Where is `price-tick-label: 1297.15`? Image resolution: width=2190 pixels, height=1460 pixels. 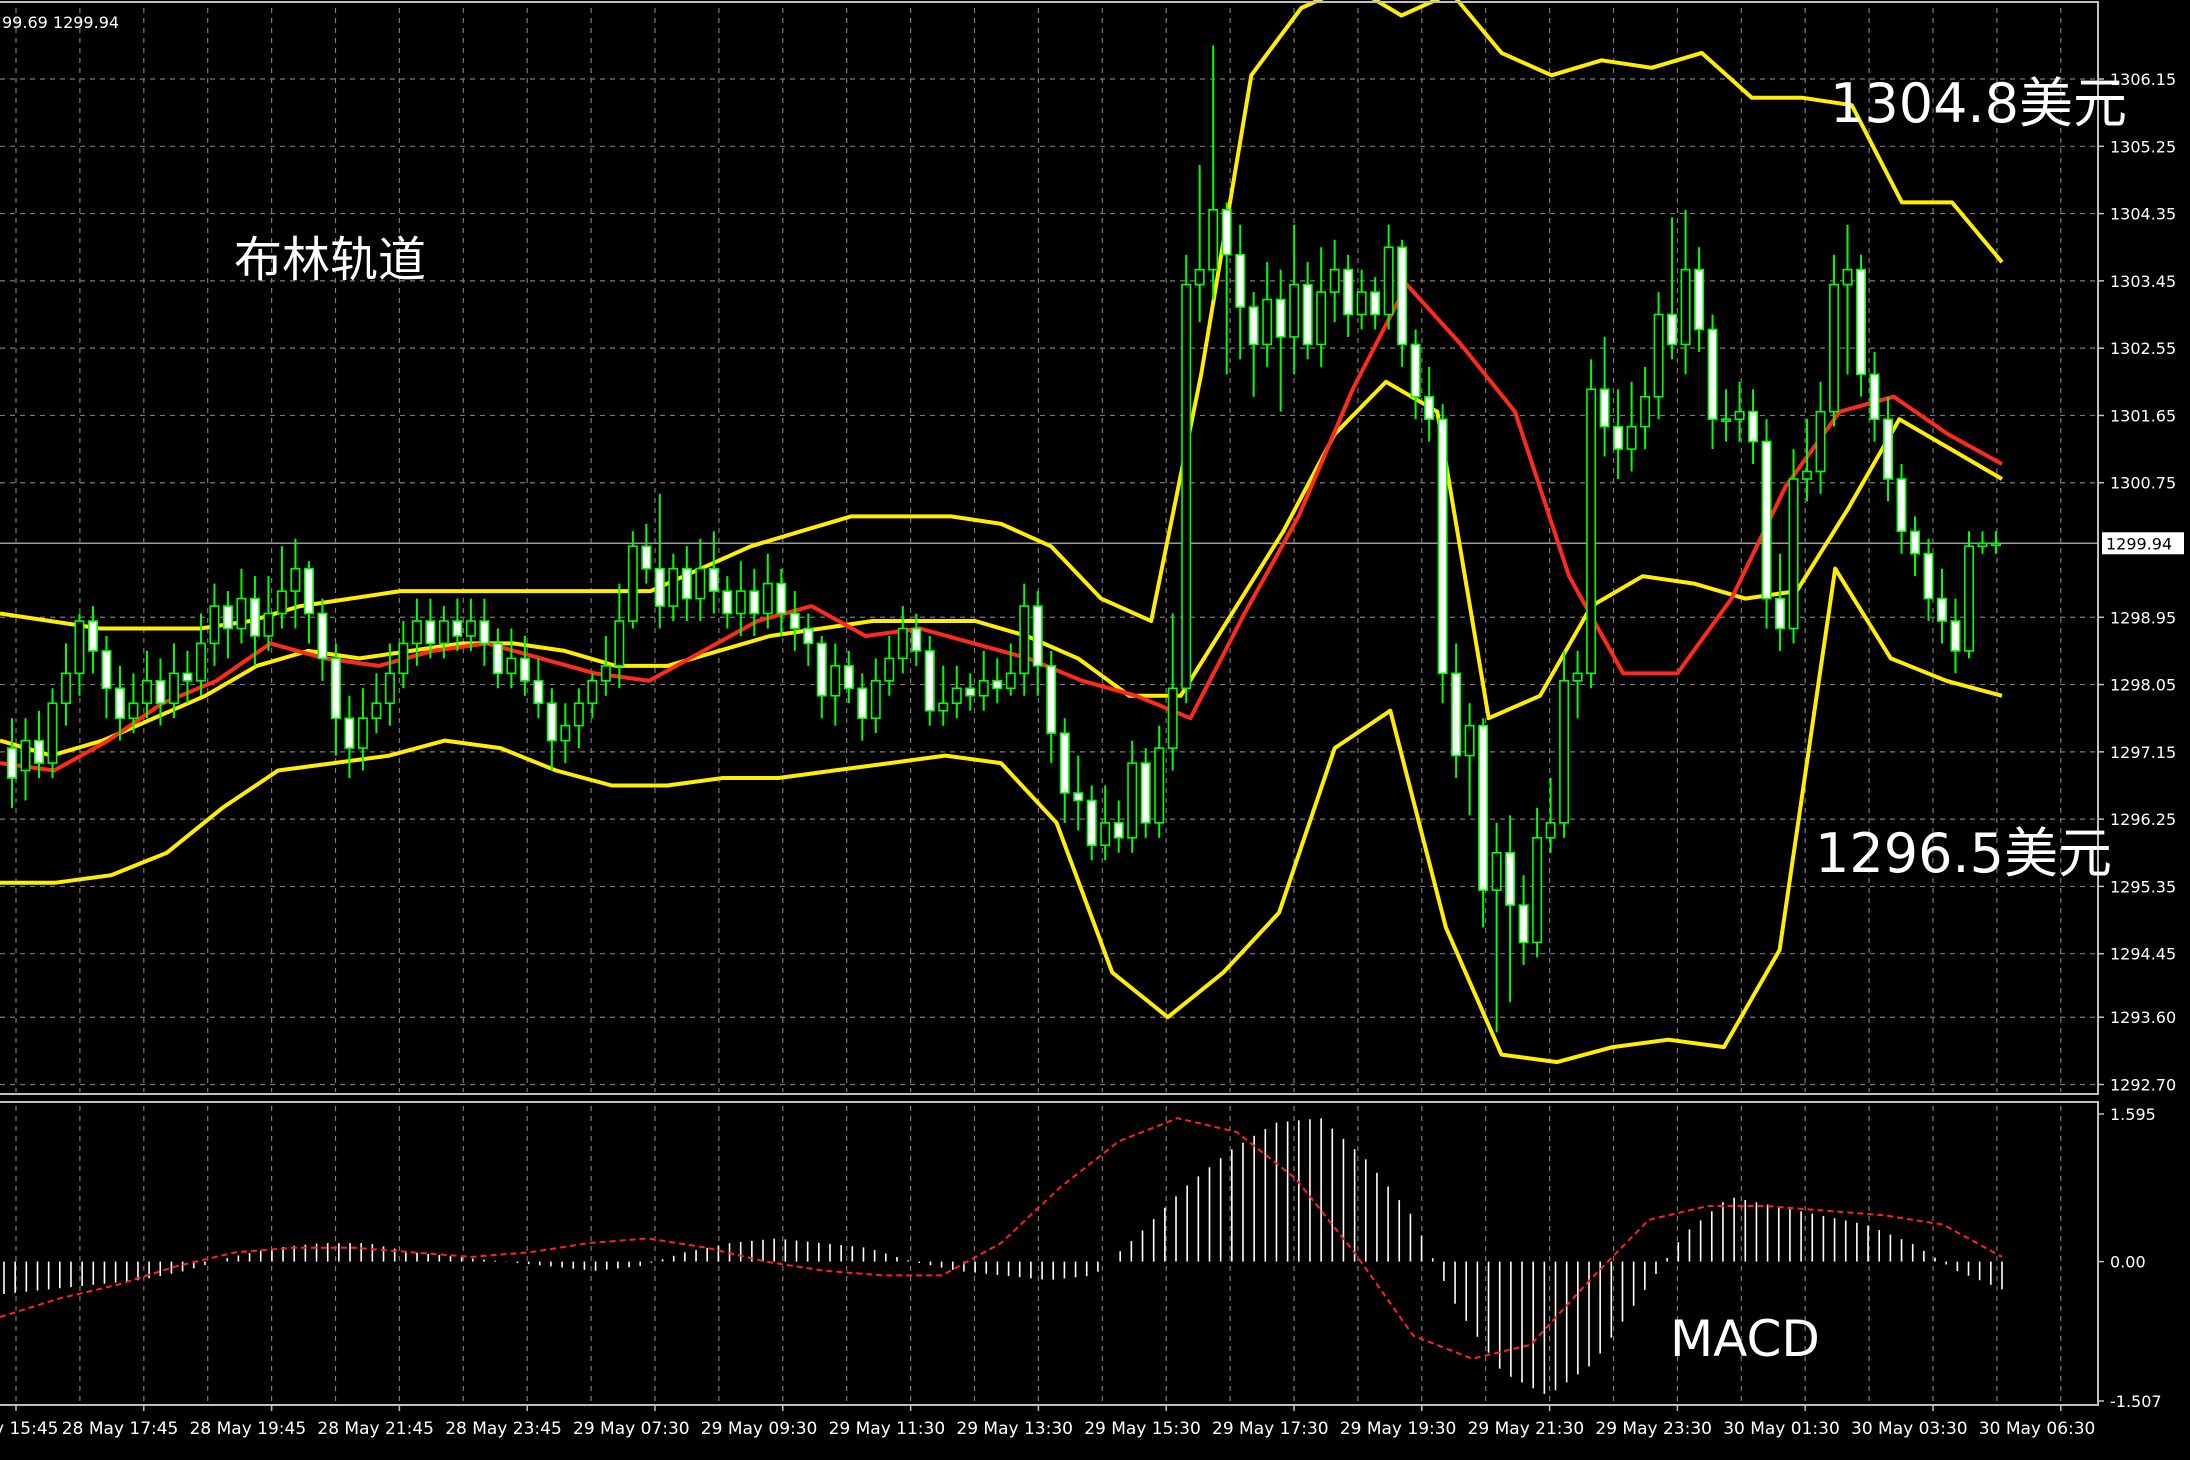 price-tick-label: 1297.15 is located at coordinates (2143, 752).